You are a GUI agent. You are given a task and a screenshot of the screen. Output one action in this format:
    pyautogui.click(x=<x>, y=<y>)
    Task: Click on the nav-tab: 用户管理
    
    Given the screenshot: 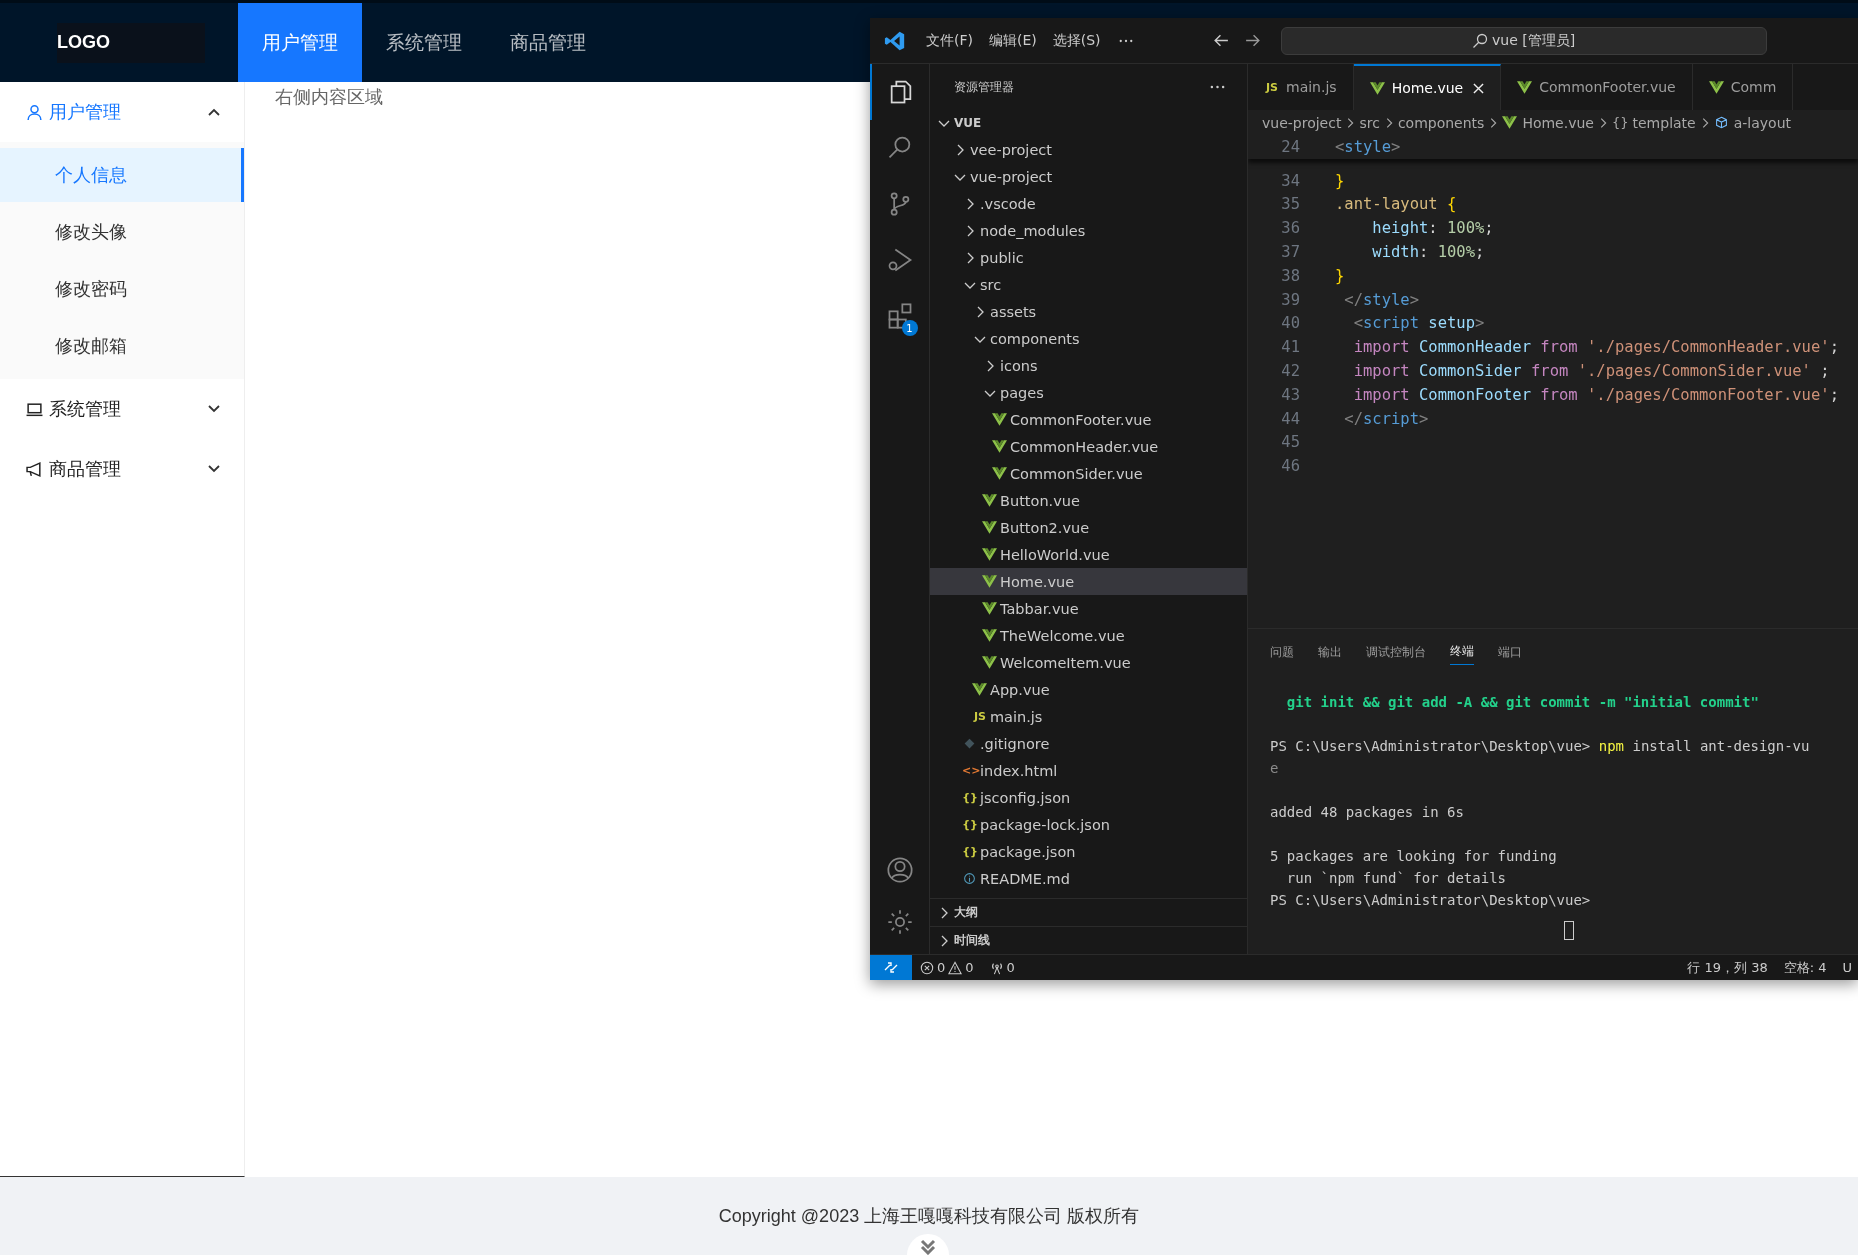 What is the action you would take?
    pyautogui.click(x=300, y=42)
    